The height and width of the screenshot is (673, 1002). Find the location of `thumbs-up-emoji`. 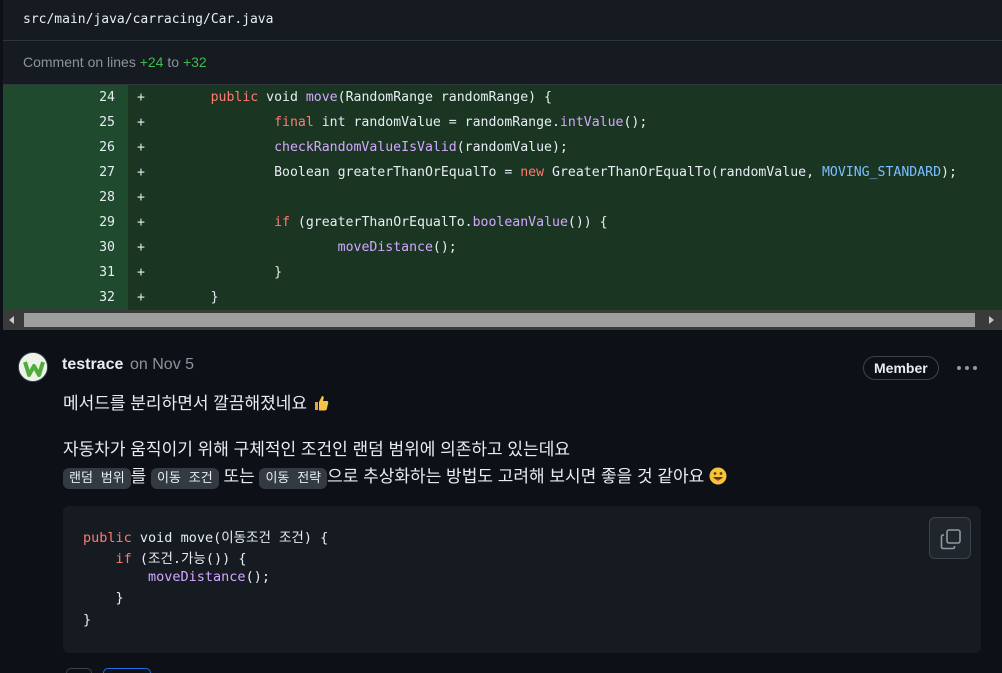

thumbs-up-emoji is located at coordinates (321, 403).